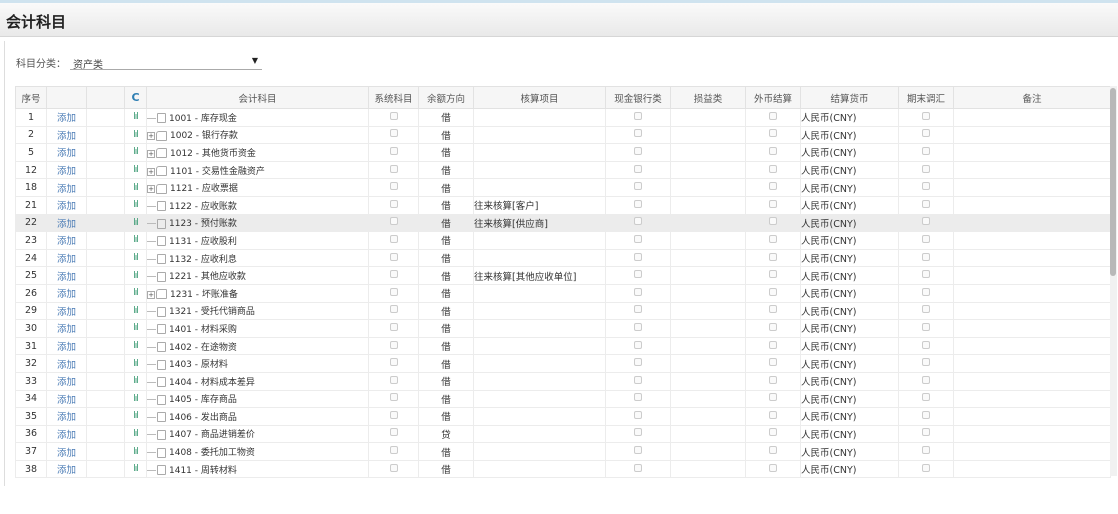 Image resolution: width=1118 pixels, height=514 pixels. Describe the element at coordinates (563, 416) in the screenshot. I see `table-row: 35 添加 lıl 1406 - 发出商品 借 人民币(CNY)` at that location.